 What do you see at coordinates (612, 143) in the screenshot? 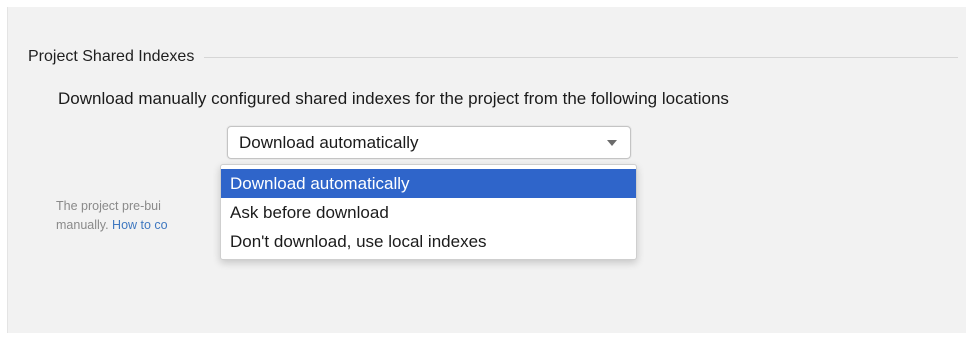
I see `chevron-down-icon` at bounding box center [612, 143].